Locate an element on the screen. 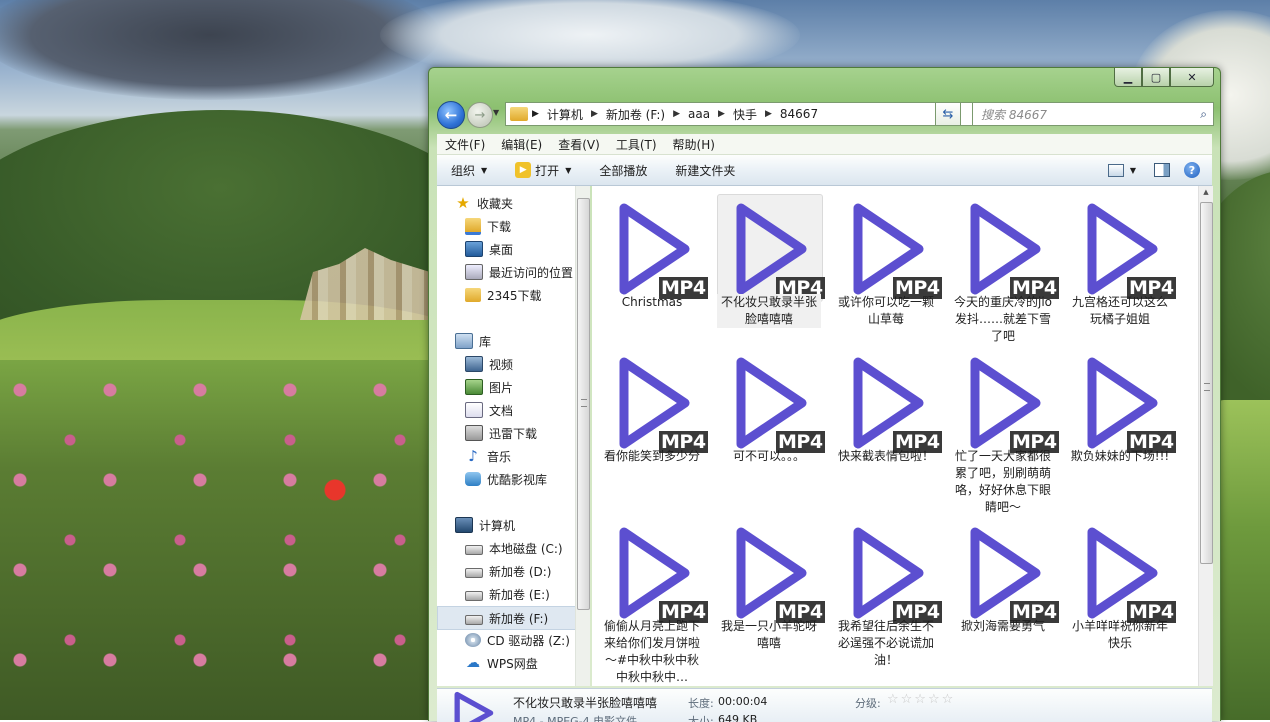 Image resolution: width=1270 pixels, height=722 pixels. nav-item-recent-places: 最近访问的位置 is located at coordinates (519, 272).